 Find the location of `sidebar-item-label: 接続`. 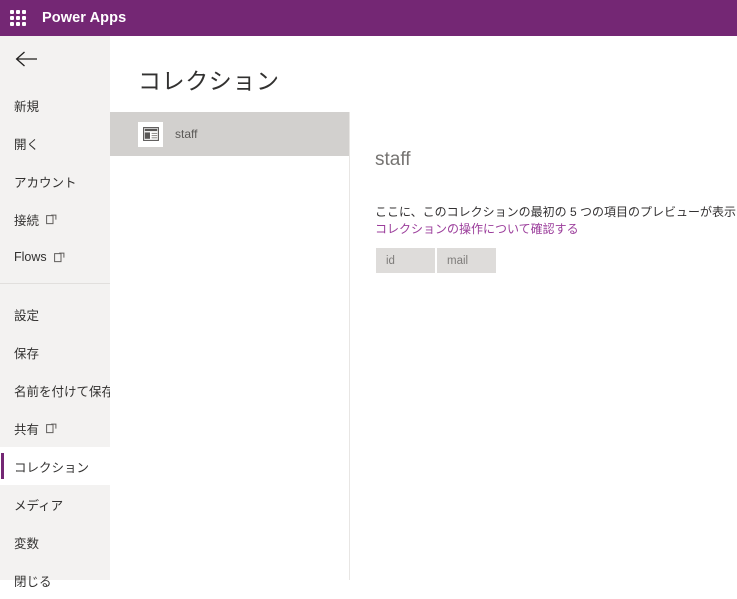

sidebar-item-label: 接続 is located at coordinates (27, 220).